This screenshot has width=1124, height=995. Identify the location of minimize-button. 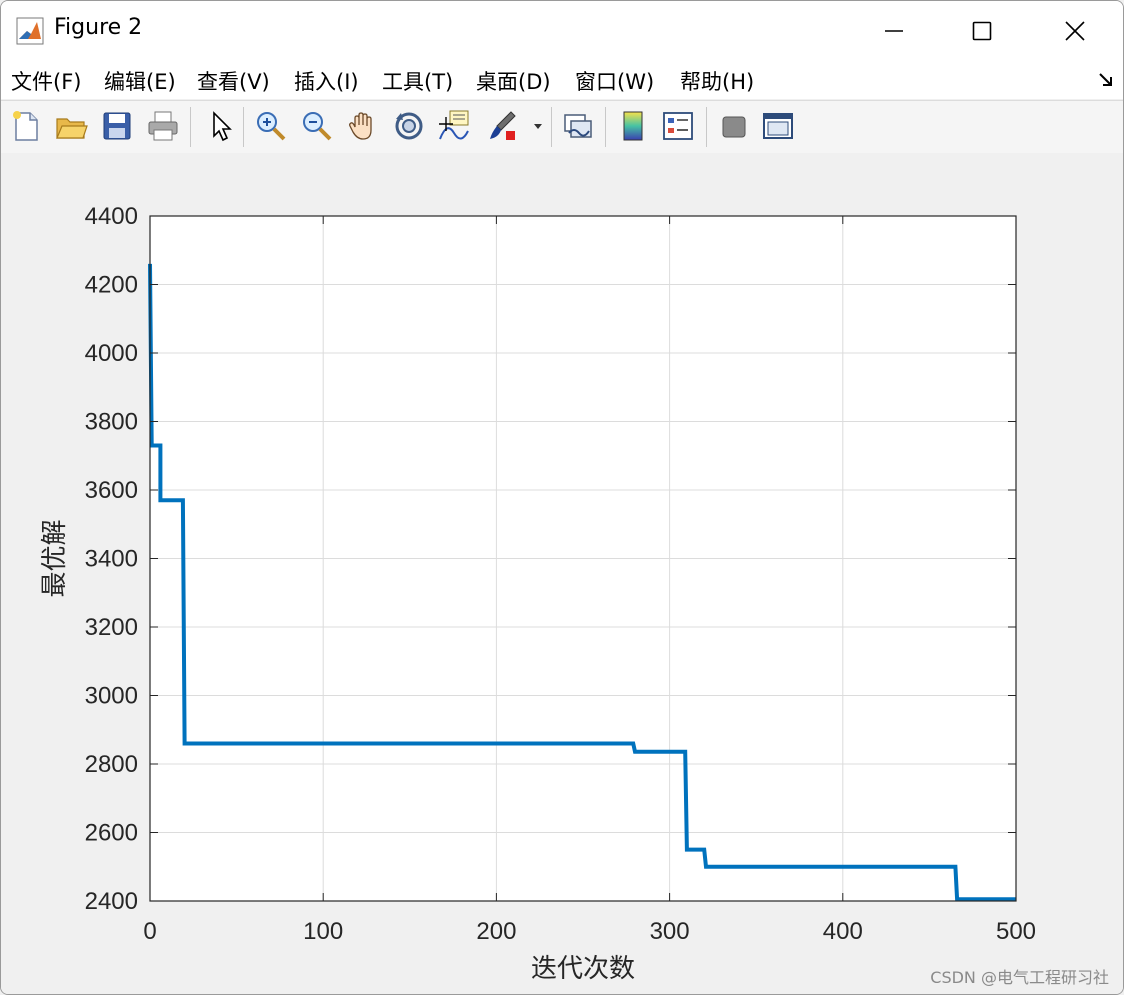
(894, 31).